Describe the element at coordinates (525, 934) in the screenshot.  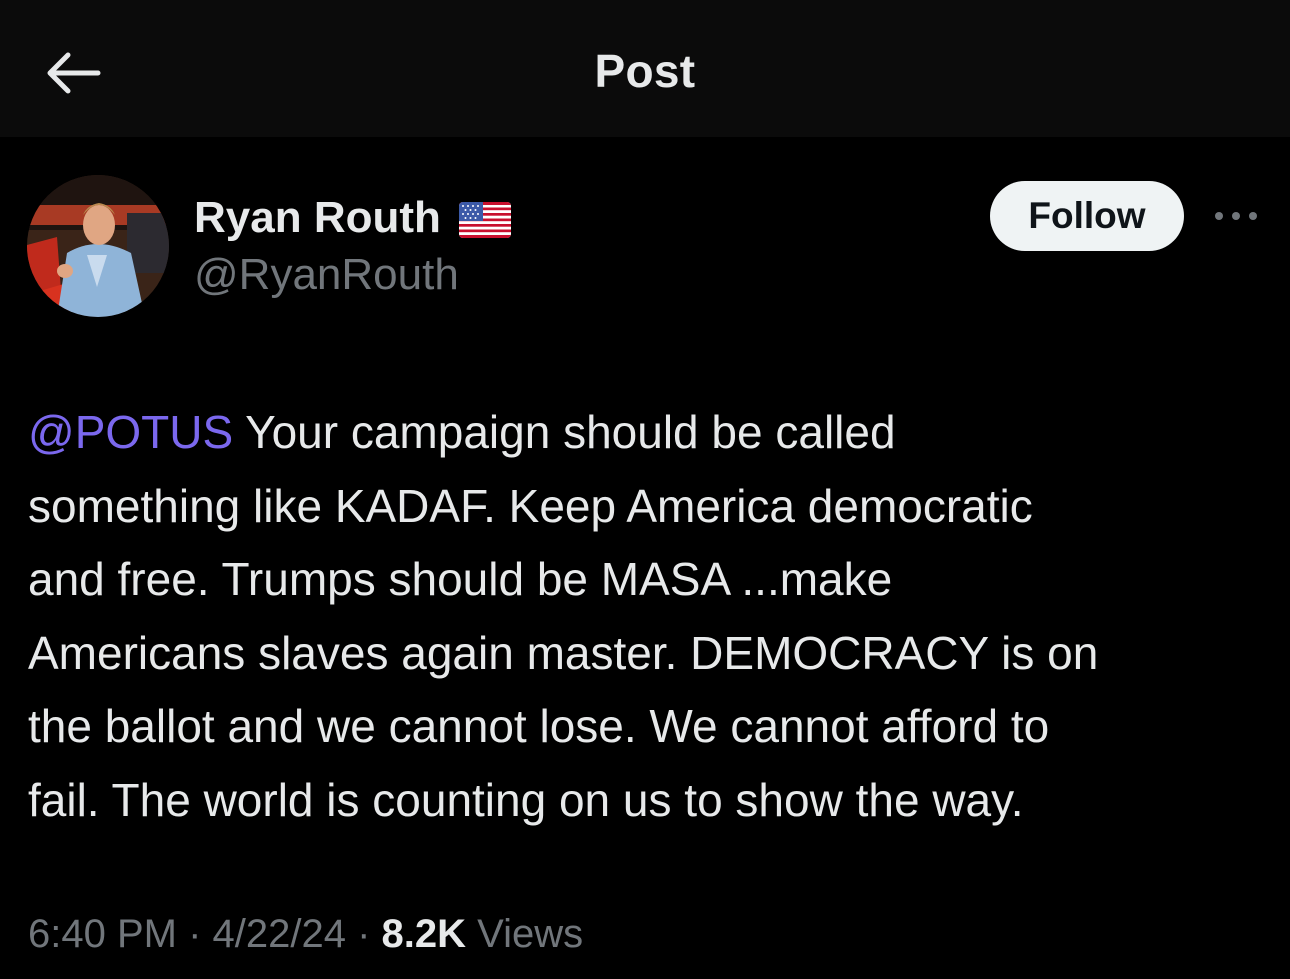
I see `views-label: Views` at that location.